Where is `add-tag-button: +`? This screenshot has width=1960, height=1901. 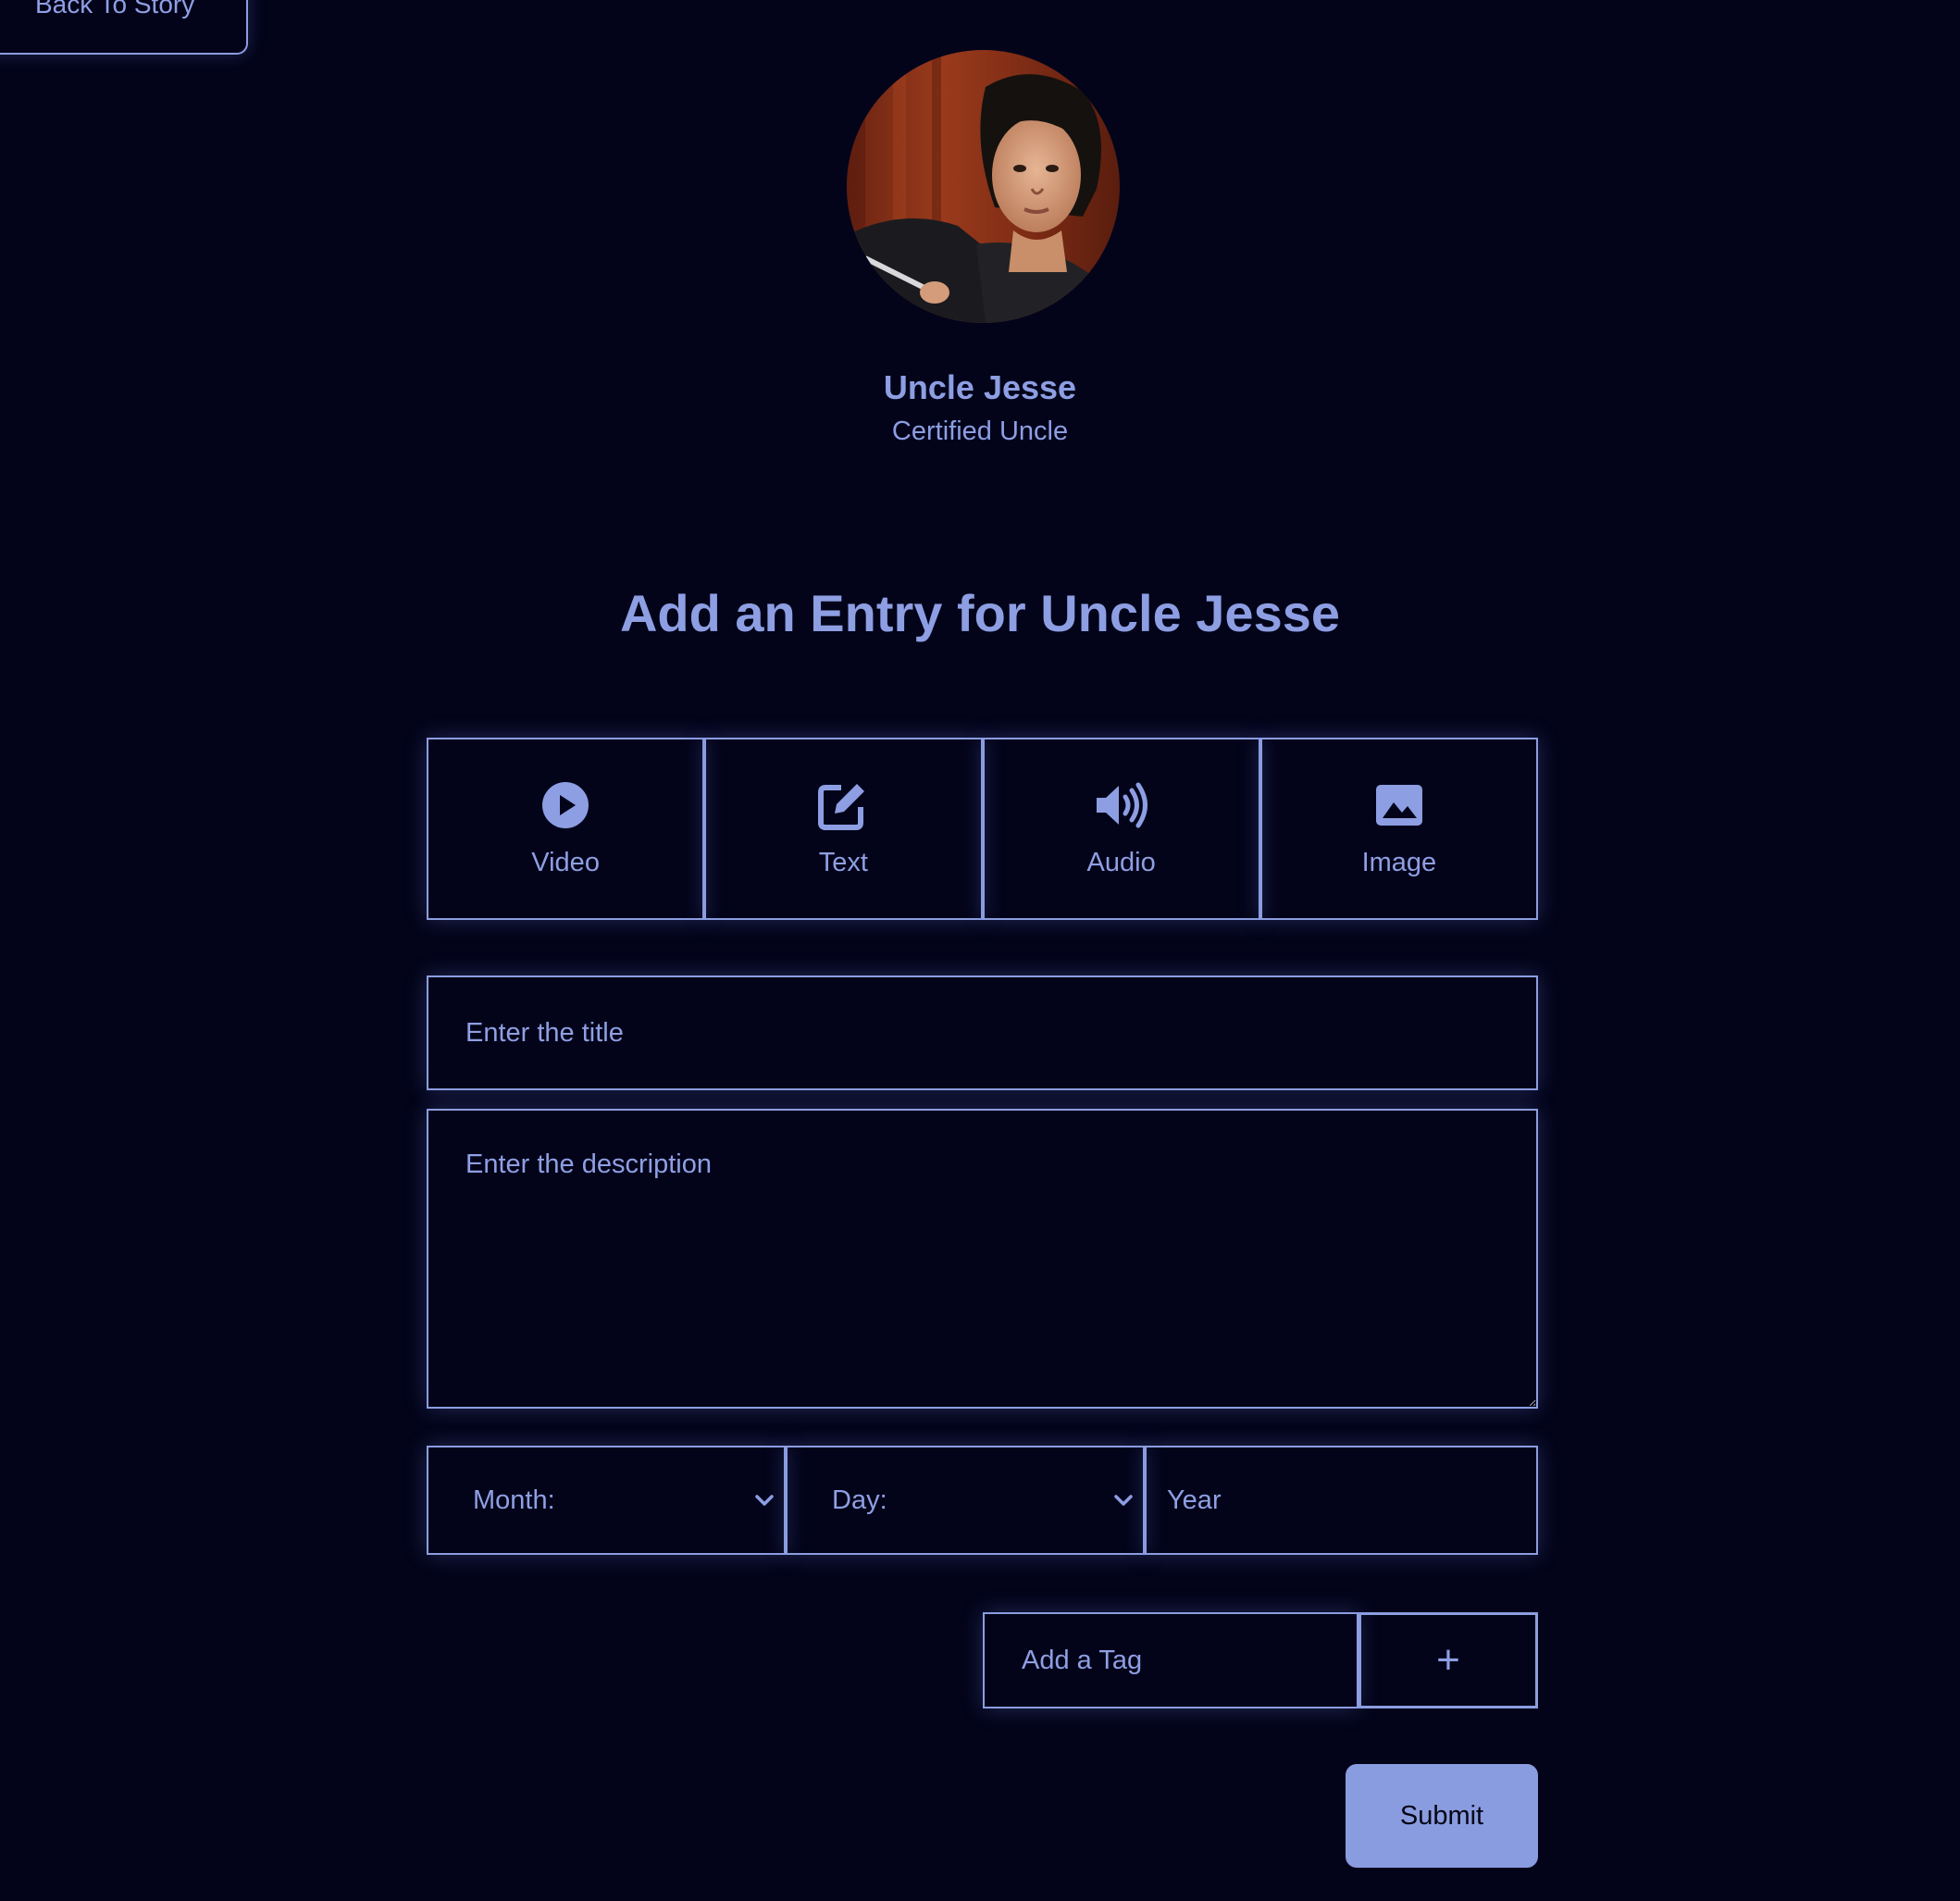
add-tag-button: + is located at coordinates (1448, 1660).